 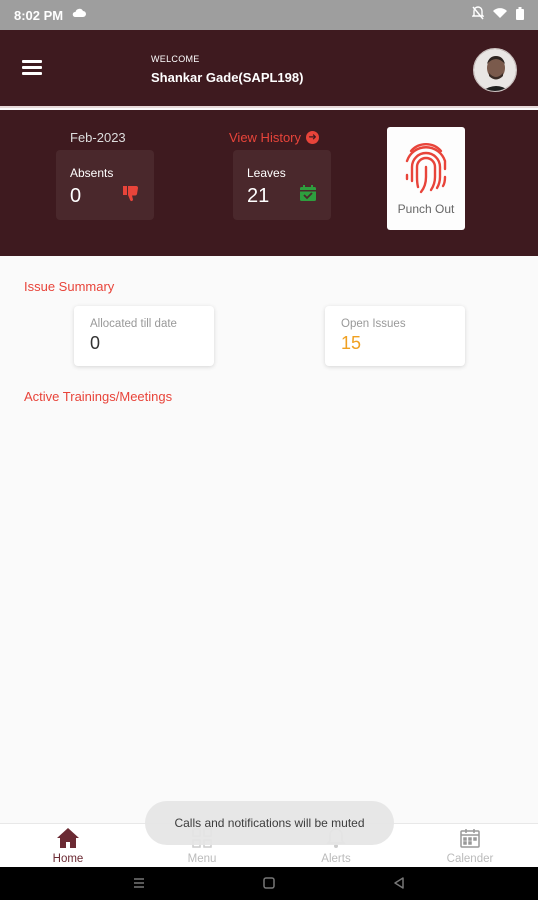 I want to click on bell-off-icon, so click(x=478, y=14).